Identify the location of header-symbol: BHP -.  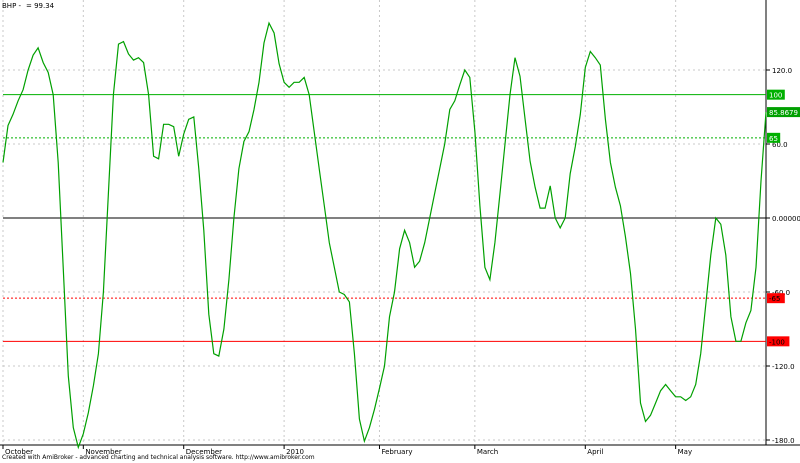
(12, 6).